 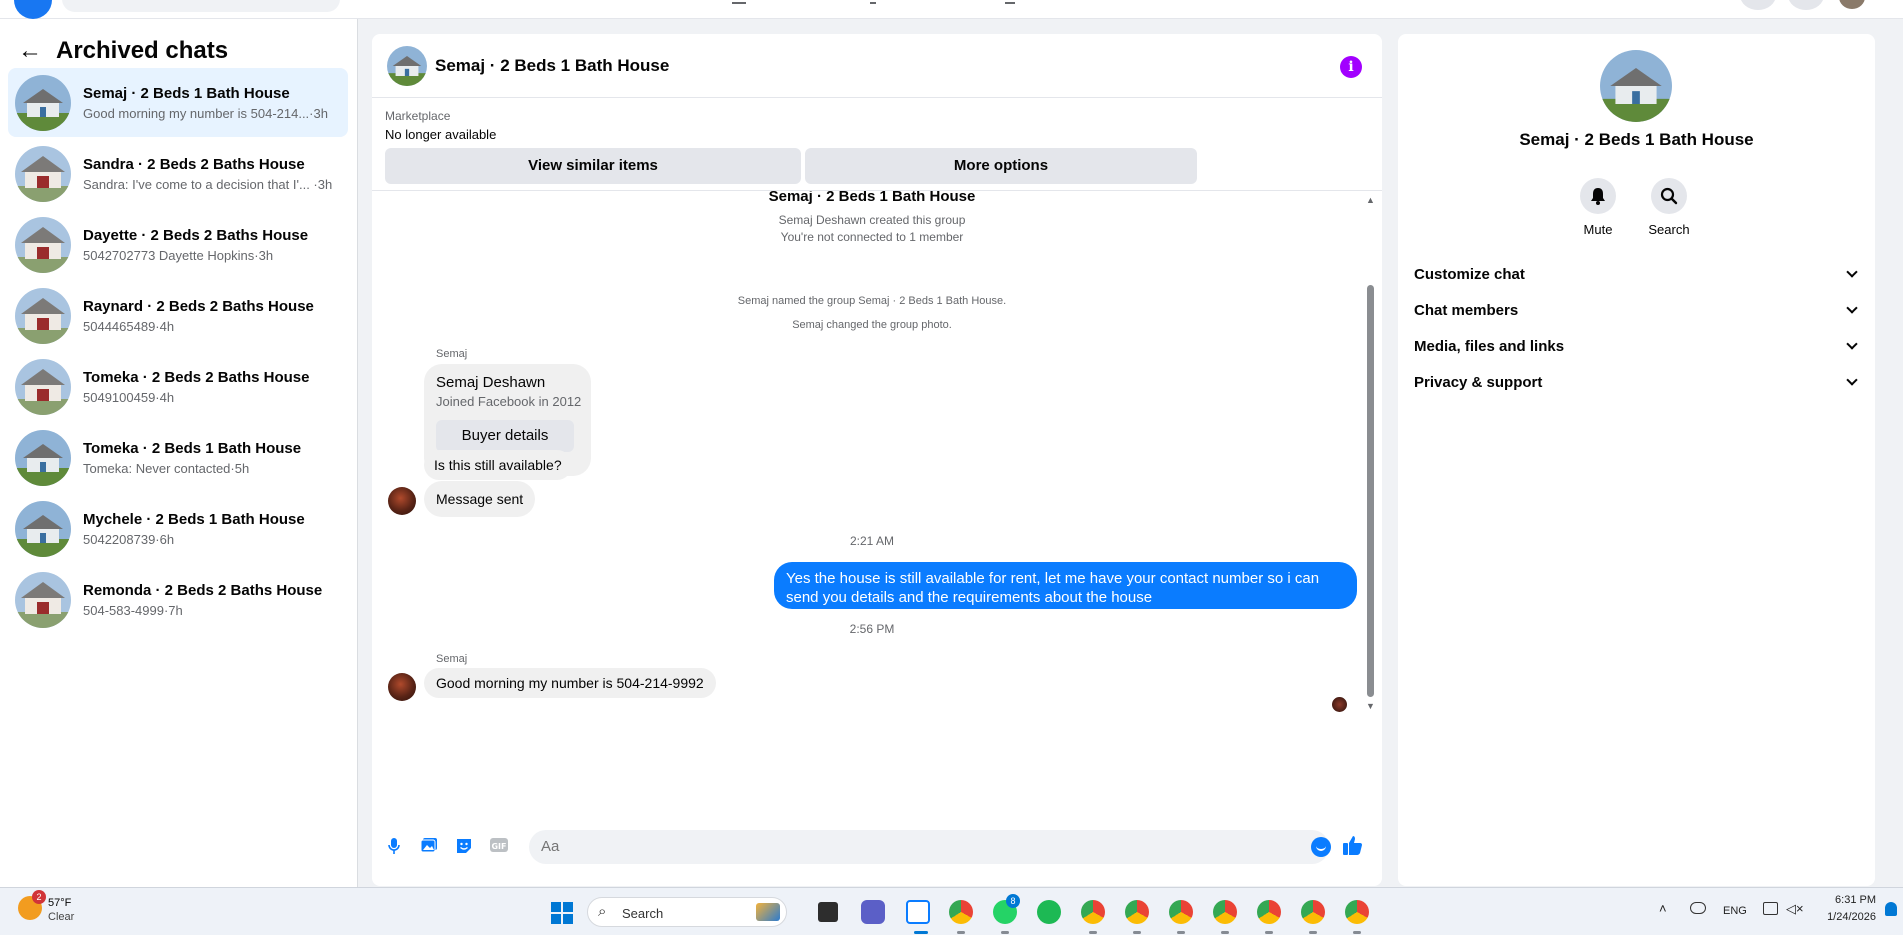 What do you see at coordinates (1370, 706) in the screenshot?
I see `scroll-down-arrow-icon: ▼` at bounding box center [1370, 706].